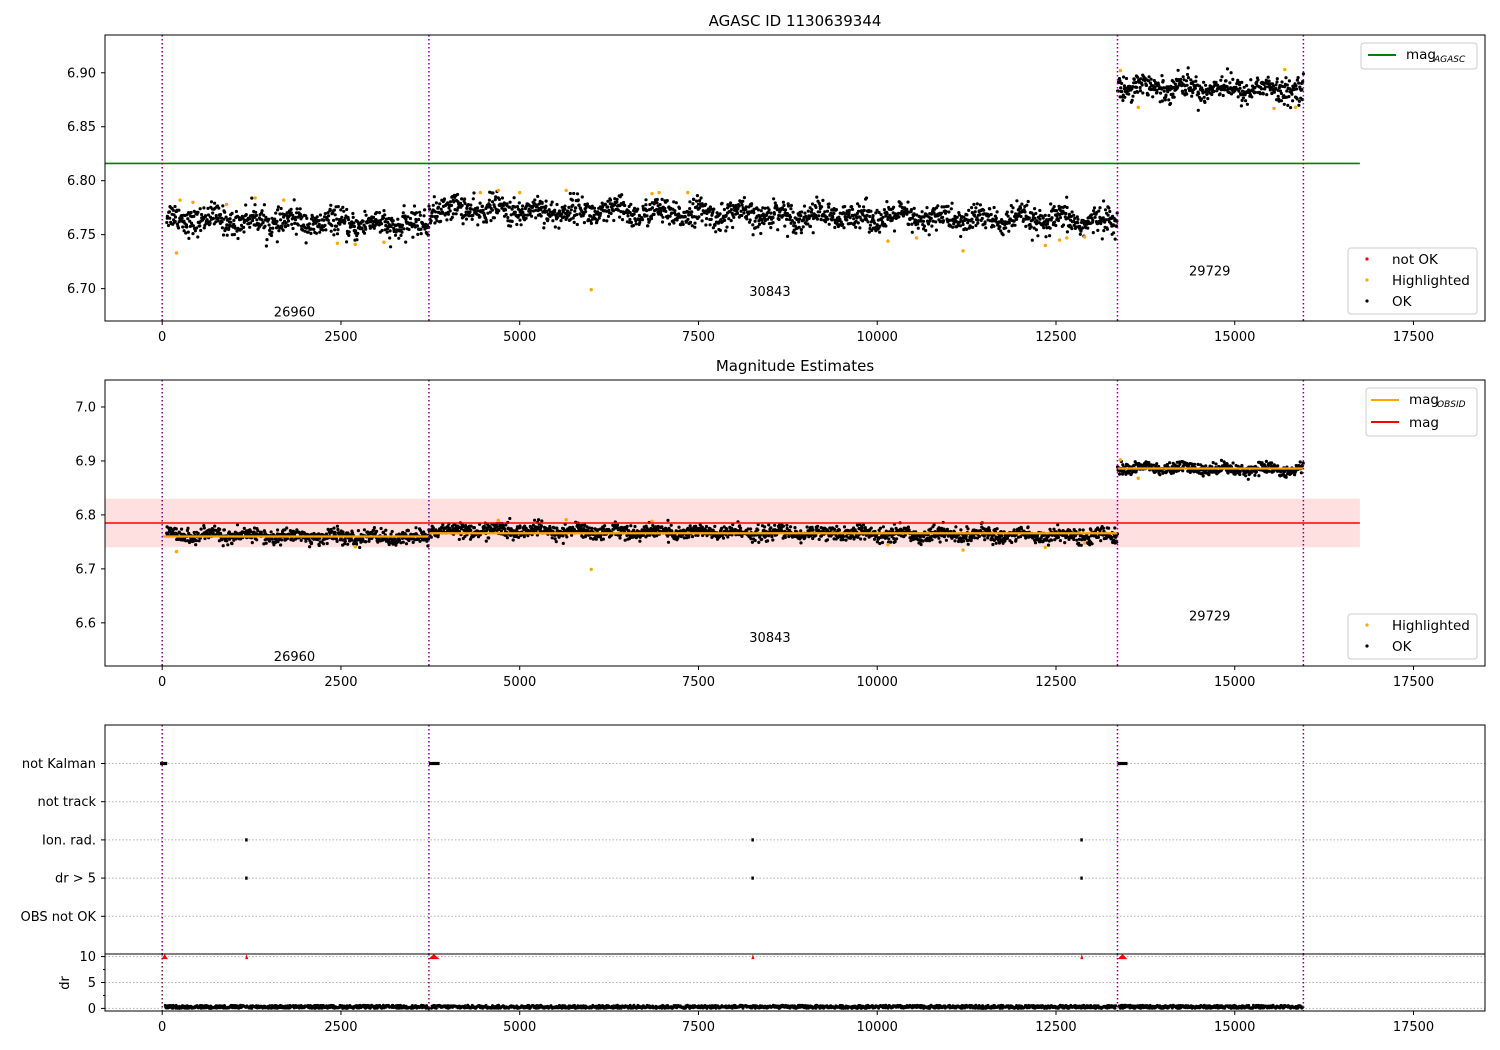  I want to click on legend-not-ok-marker, so click(1367, 259).